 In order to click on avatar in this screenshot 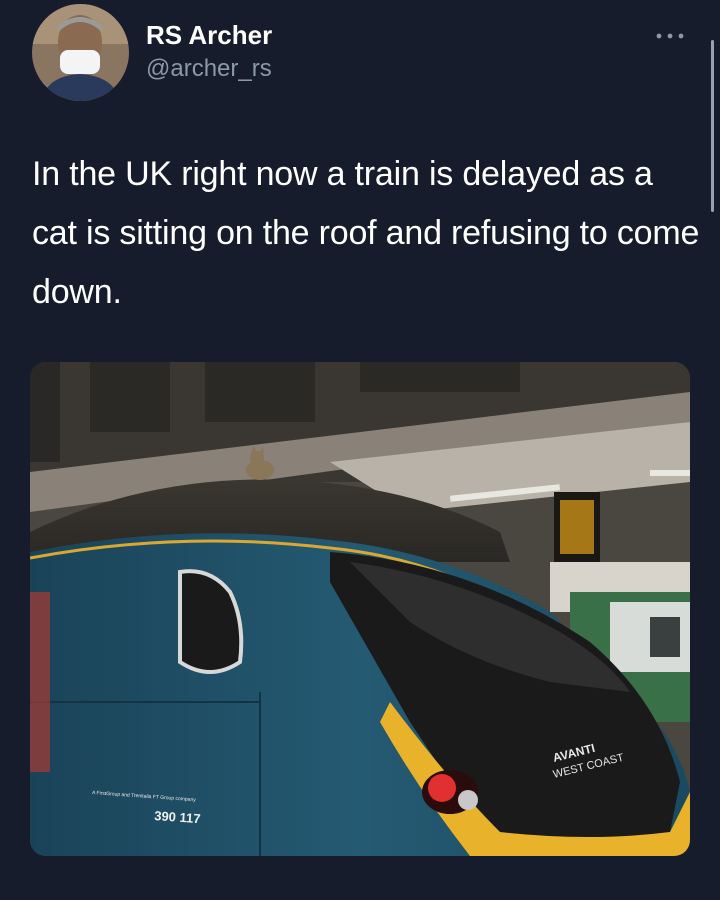, I will do `click(80, 52)`.